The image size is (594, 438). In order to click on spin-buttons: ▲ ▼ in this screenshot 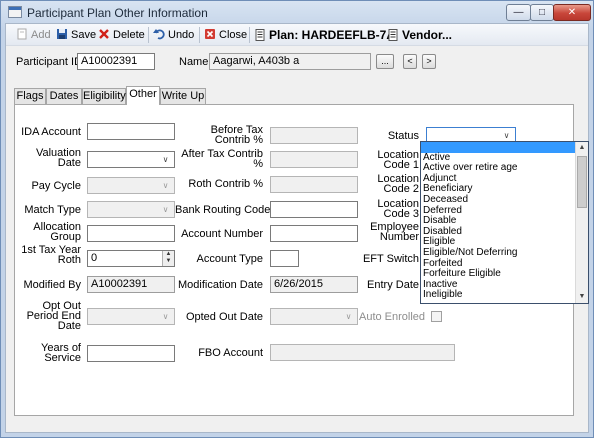, I will do `click(168, 258)`.